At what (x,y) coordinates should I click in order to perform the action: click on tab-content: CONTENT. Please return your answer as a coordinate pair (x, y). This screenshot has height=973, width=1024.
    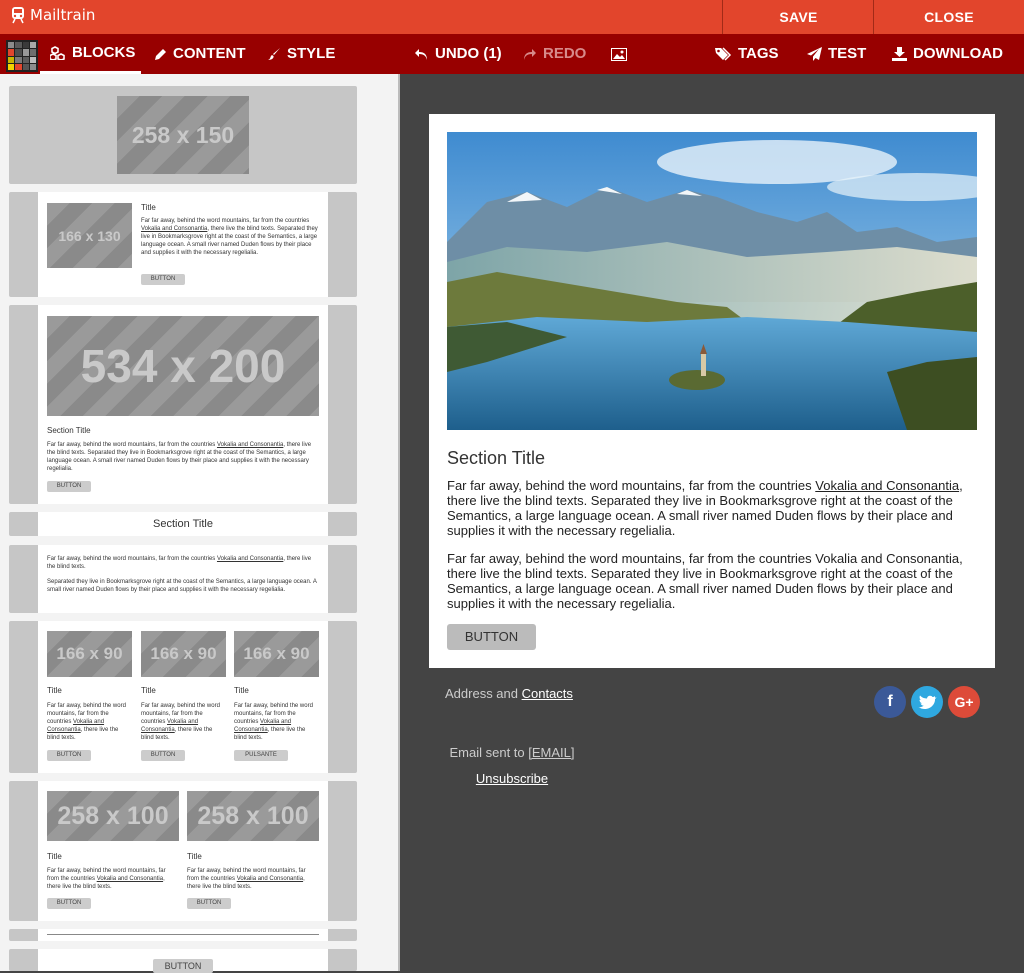
    Looking at the image, I should click on (200, 54).